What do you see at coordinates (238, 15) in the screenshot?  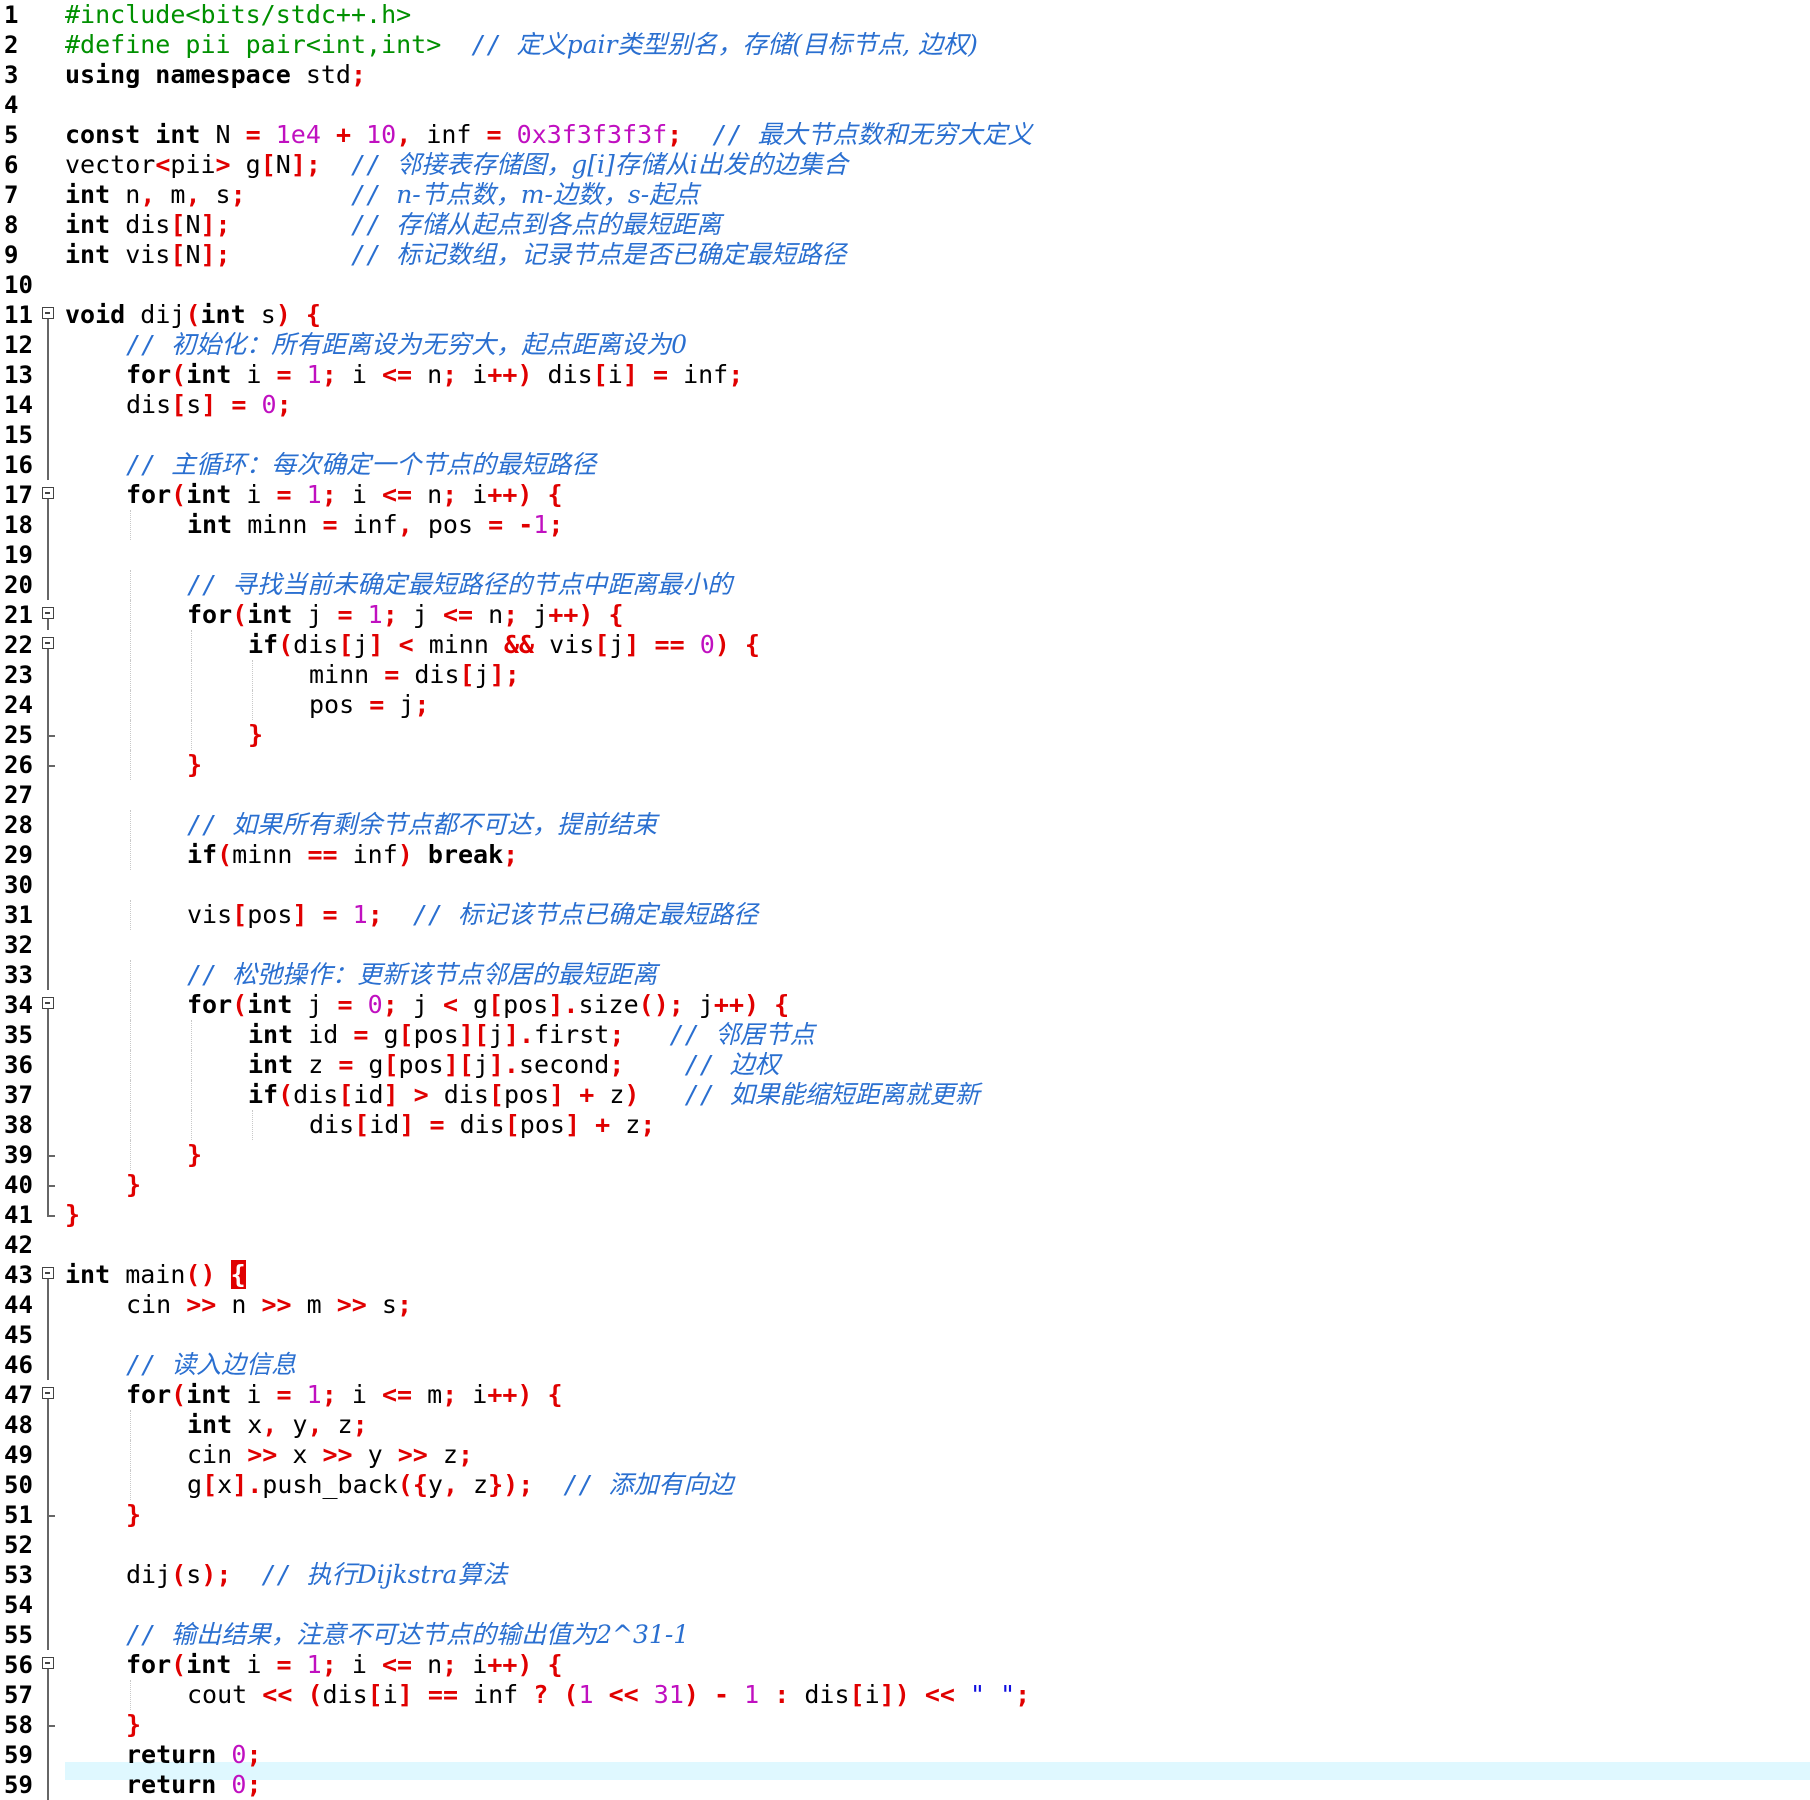 I see `code-text: #include<bits/stdc++.h>` at bounding box center [238, 15].